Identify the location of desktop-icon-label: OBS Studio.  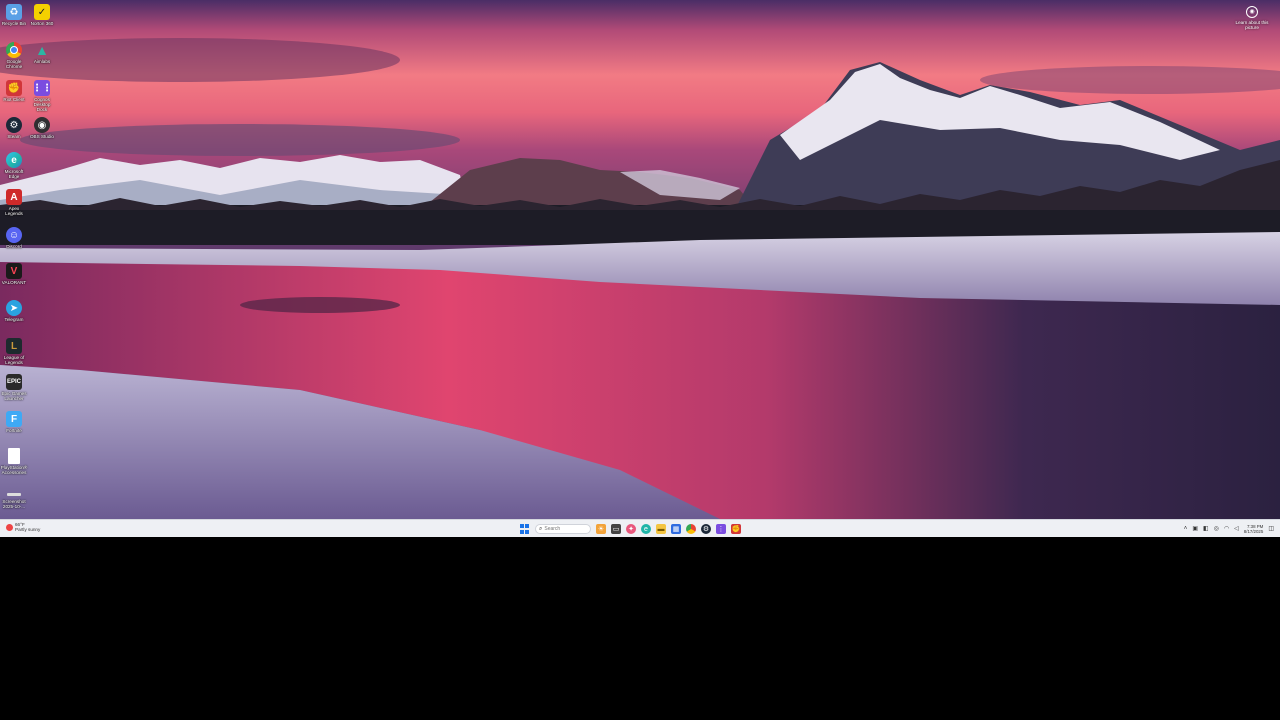
(41, 136).